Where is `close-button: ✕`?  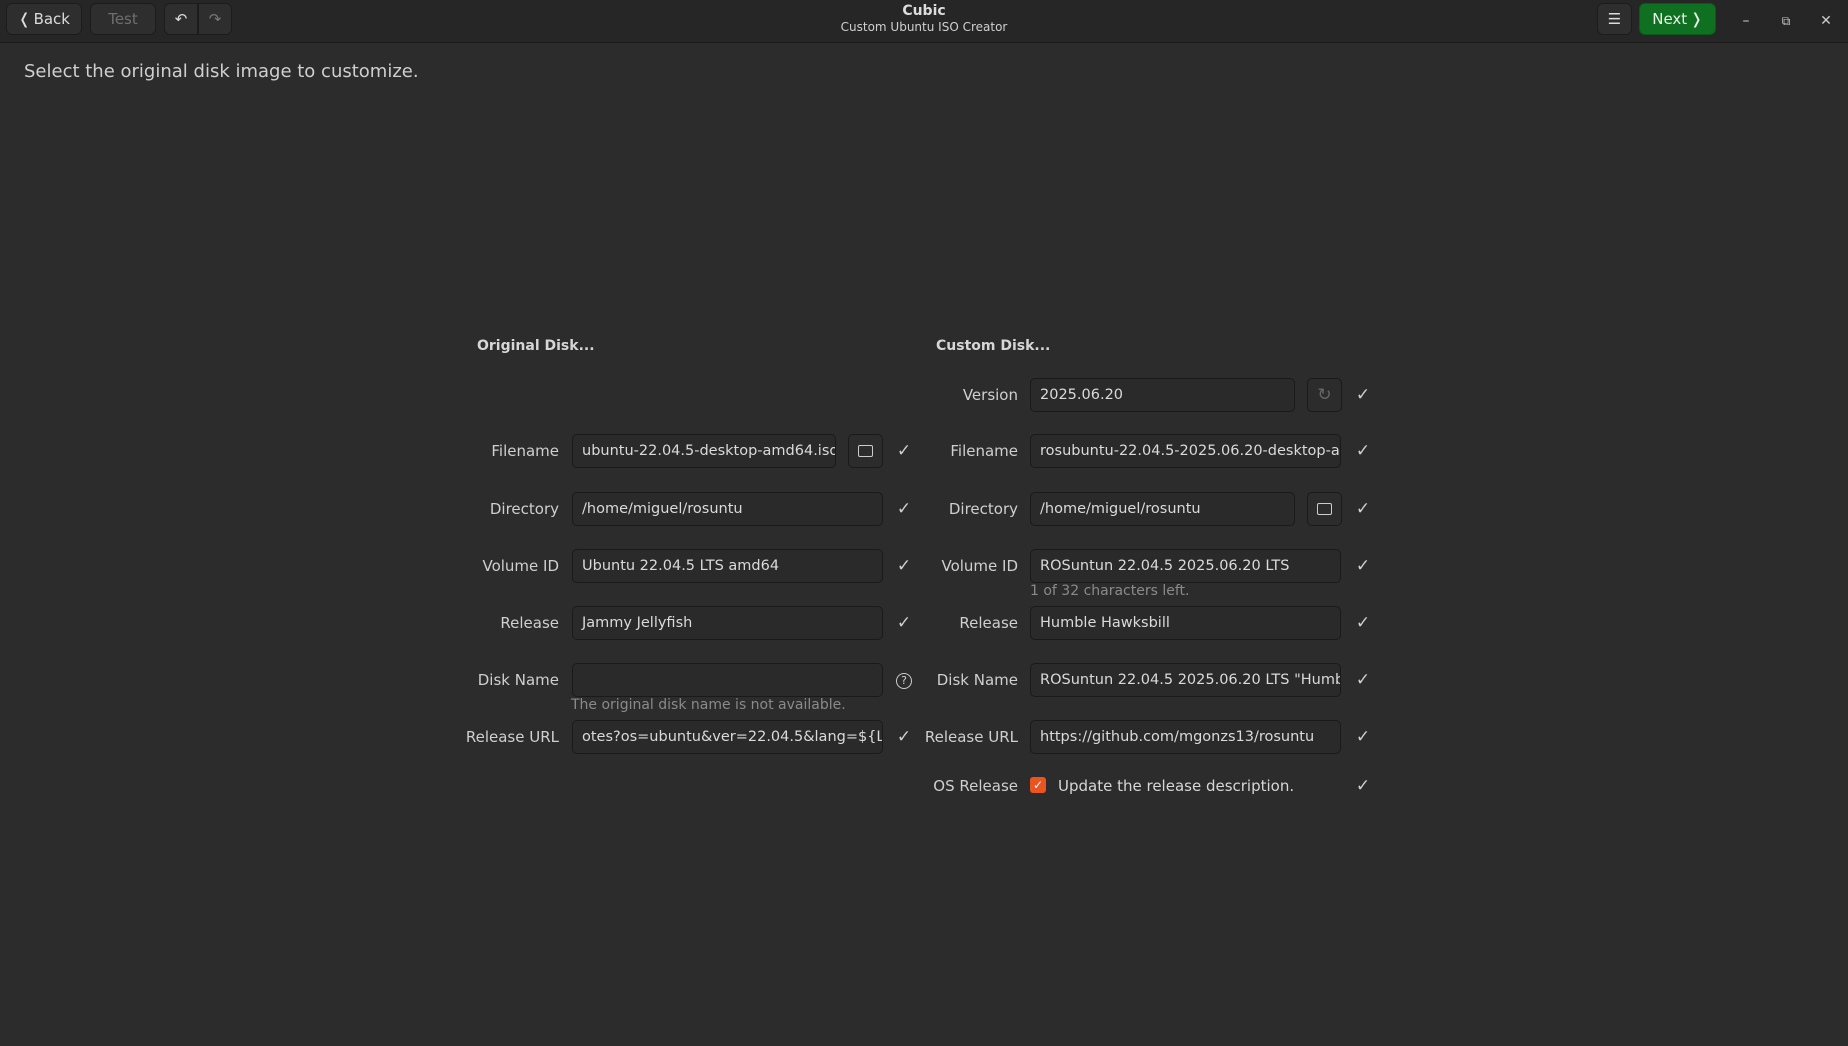 close-button: ✕ is located at coordinates (1826, 21).